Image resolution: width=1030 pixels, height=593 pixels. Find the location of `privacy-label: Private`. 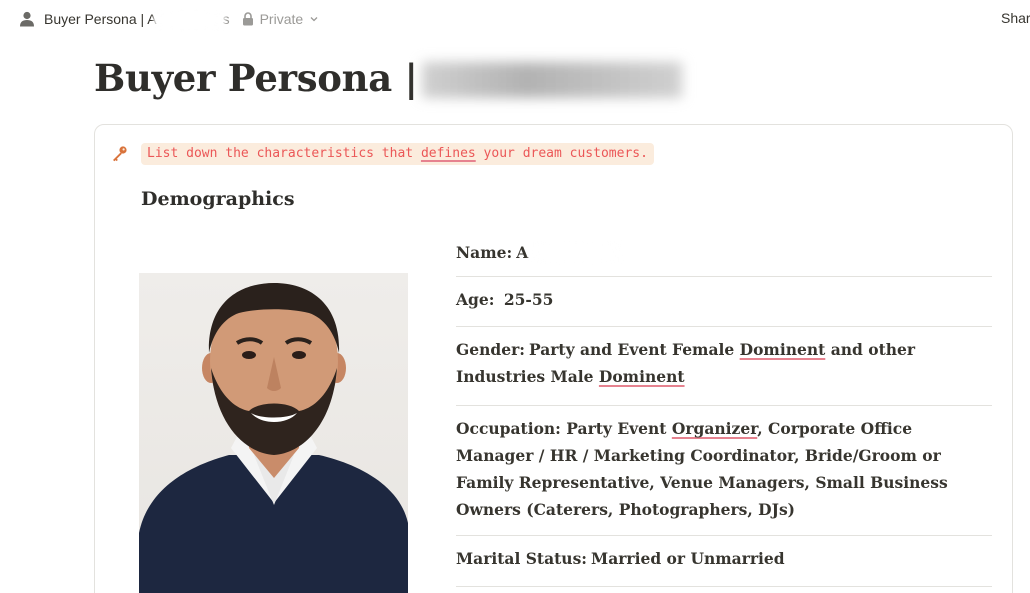

privacy-label: Private is located at coordinates (282, 19).